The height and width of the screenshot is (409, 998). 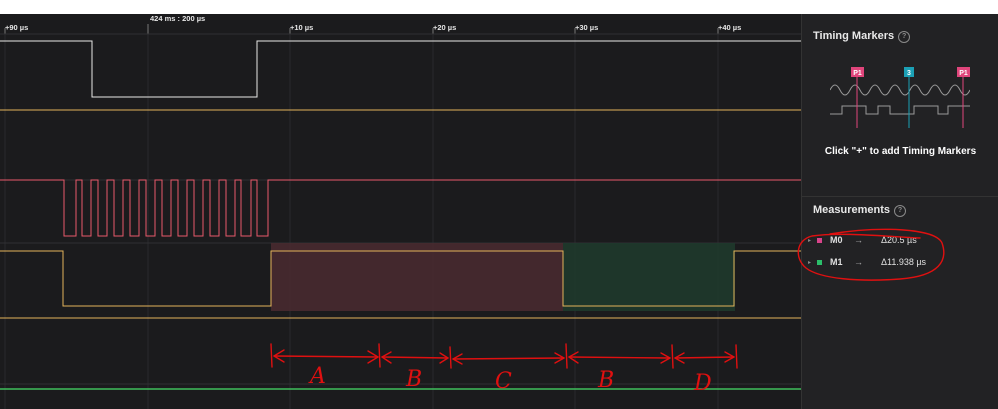 I want to click on annotation-letter-a: A, so click(x=317, y=376).